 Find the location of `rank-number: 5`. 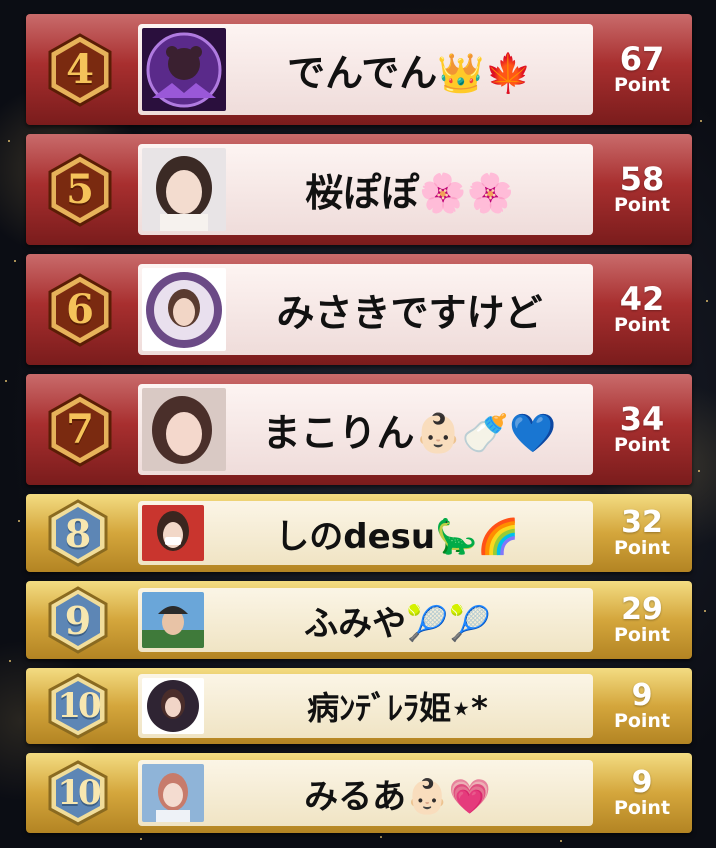

rank-number: 5 is located at coordinates (80, 189).